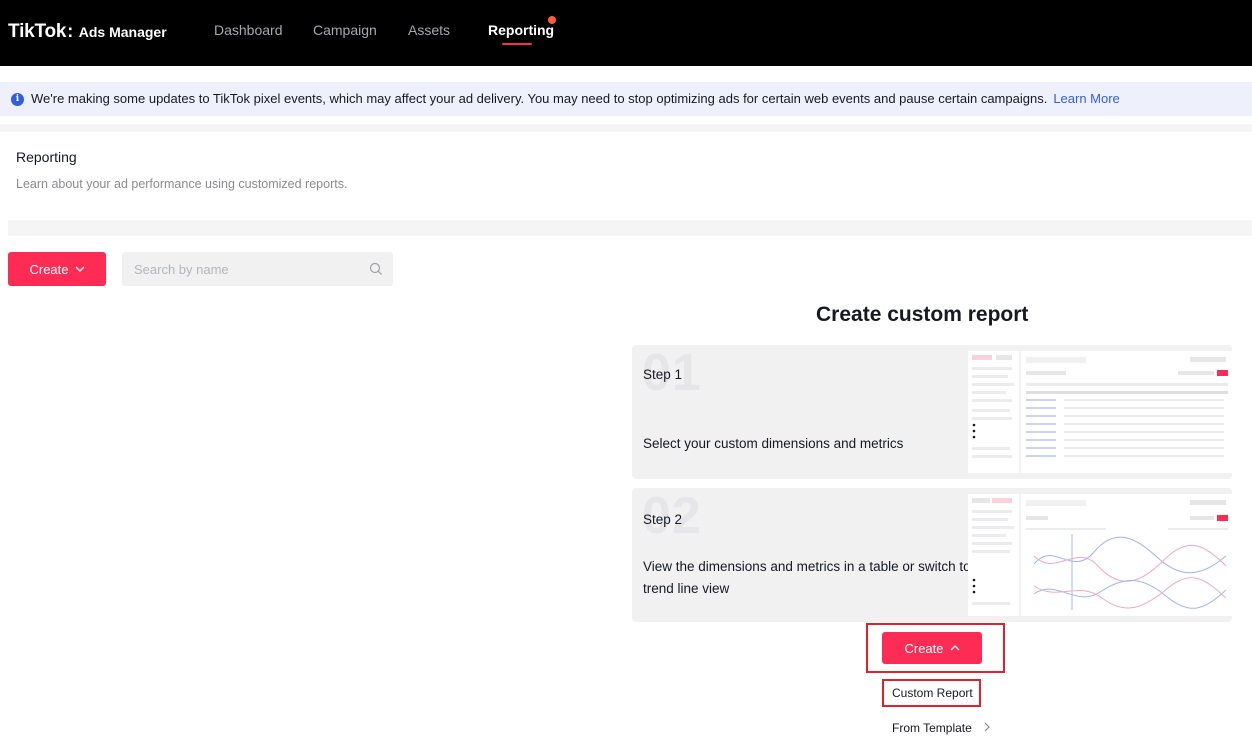  Describe the element at coordinates (49, 269) in the screenshot. I see `create-button-label: Create` at that location.